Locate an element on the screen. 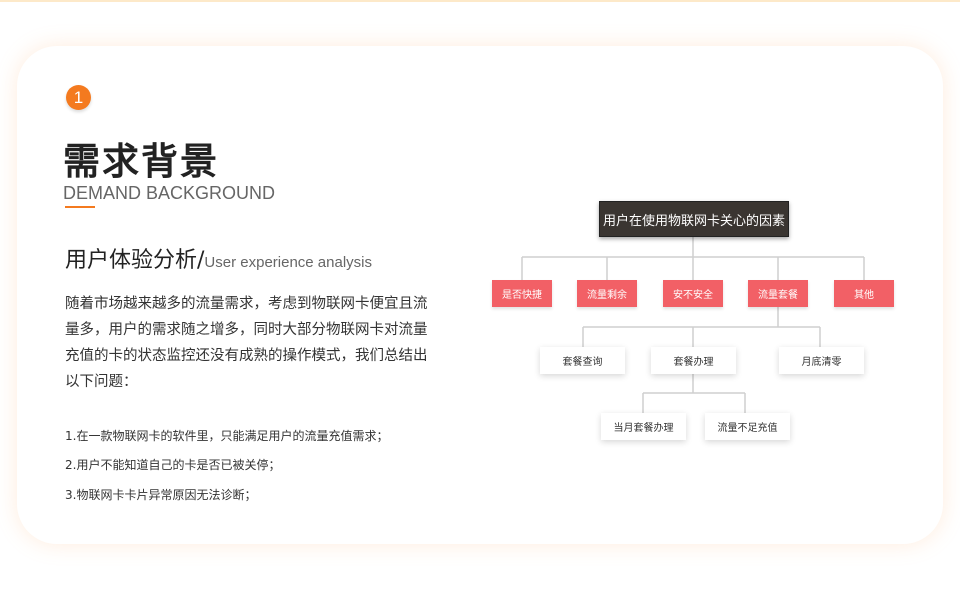 The width and height of the screenshot is (960, 600). factor-node: 是否快捷 is located at coordinates (522, 293).